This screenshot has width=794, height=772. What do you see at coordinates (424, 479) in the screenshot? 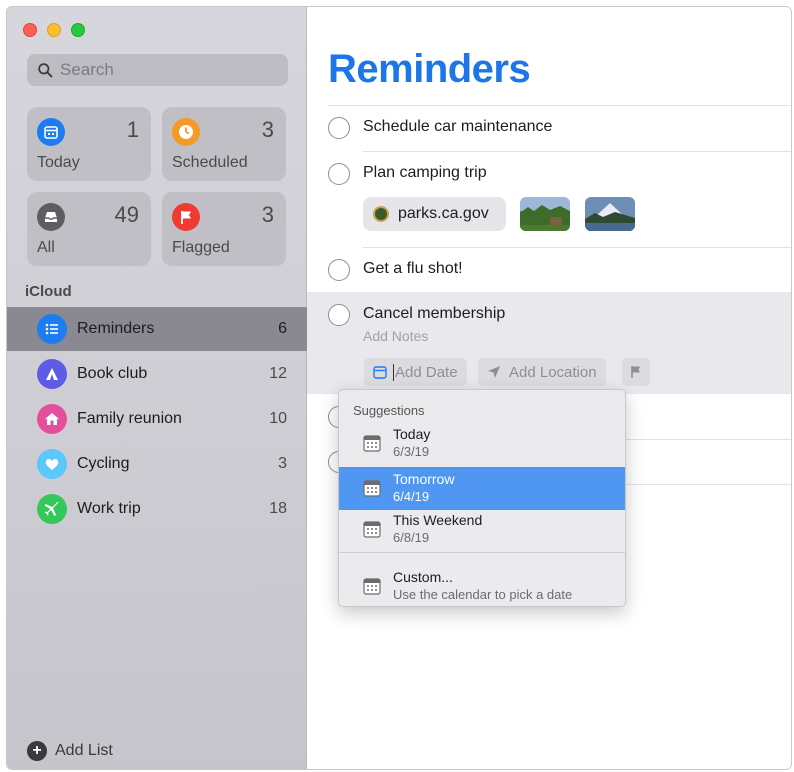
I see `suggestion-label: Tomorrow` at bounding box center [424, 479].